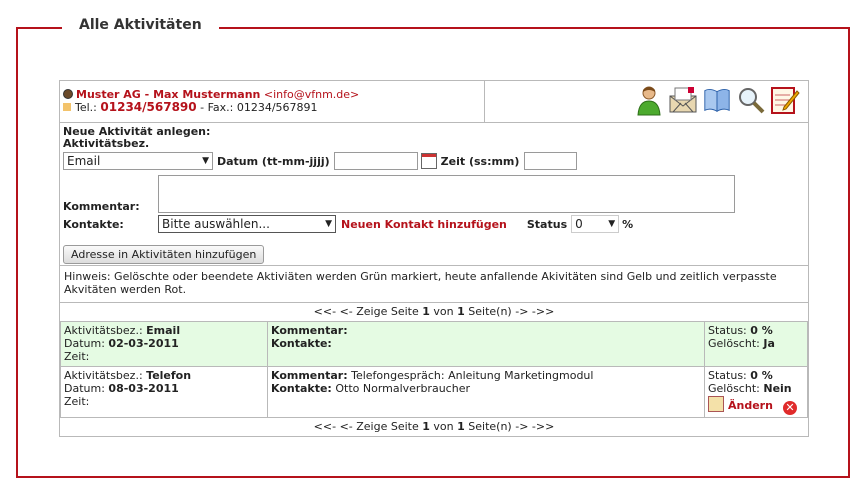 The height and width of the screenshot is (495, 868). I want to click on activity-comment-cell: Kommentar: Kontakte:, so click(486, 344).